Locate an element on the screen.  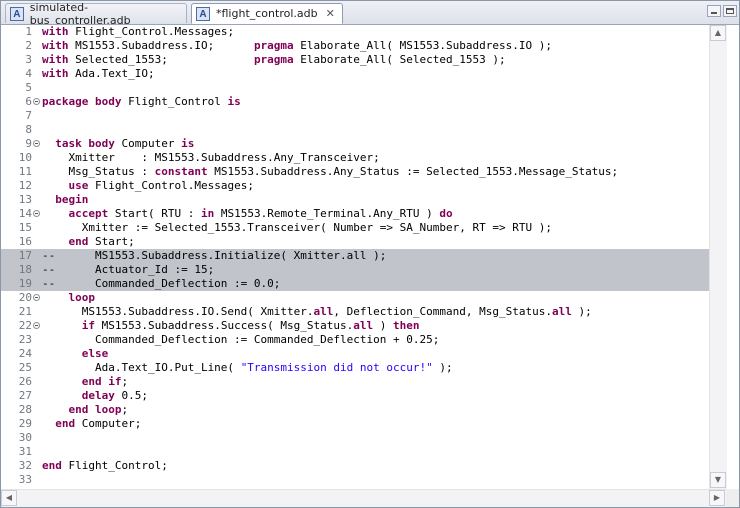
code-line: 20 loop is located at coordinates (355, 298).